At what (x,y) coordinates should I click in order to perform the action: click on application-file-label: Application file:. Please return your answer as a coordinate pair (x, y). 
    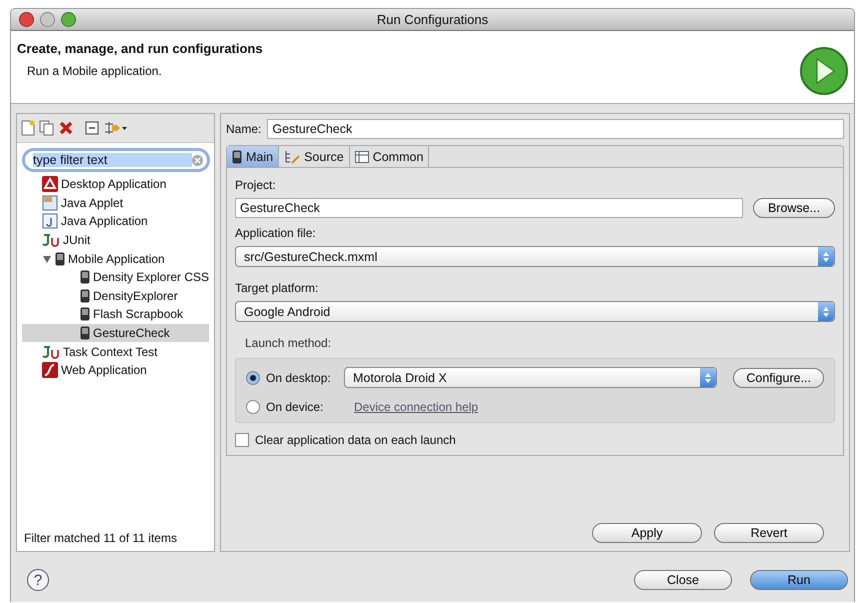
    Looking at the image, I should click on (276, 233).